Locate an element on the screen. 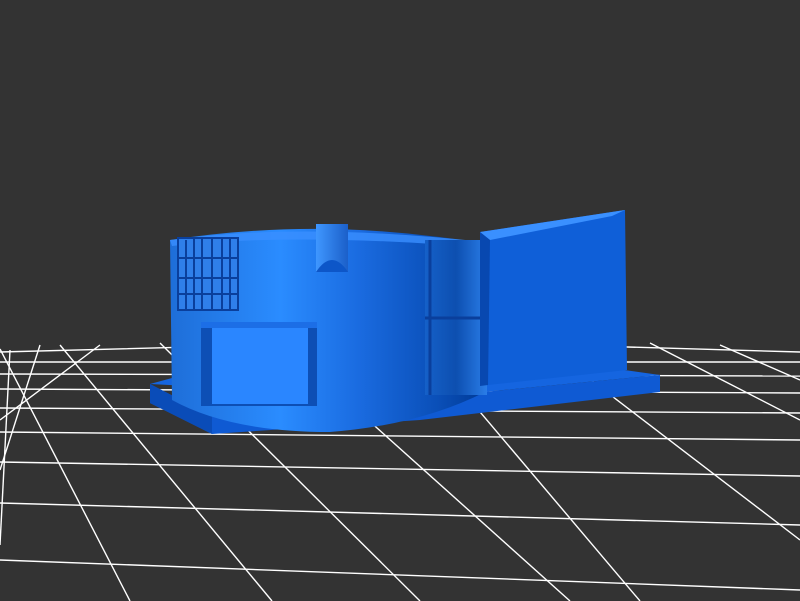 Image resolution: width=800 pixels, height=601 pixels. vent-grille is located at coordinates (208, 274).